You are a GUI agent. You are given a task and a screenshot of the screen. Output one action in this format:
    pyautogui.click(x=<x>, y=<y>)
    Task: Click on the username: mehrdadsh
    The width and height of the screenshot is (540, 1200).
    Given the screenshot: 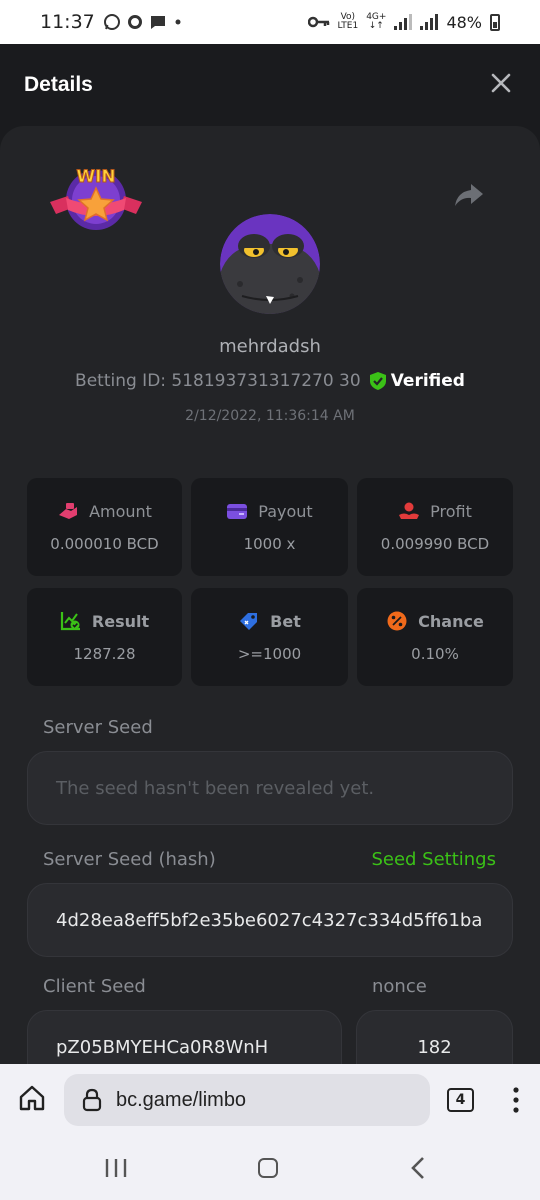 What is the action you would take?
    pyautogui.click(x=270, y=346)
    